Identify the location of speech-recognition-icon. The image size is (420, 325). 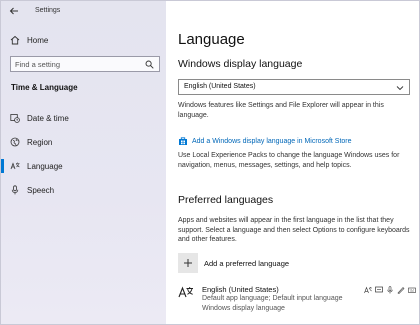
(390, 289).